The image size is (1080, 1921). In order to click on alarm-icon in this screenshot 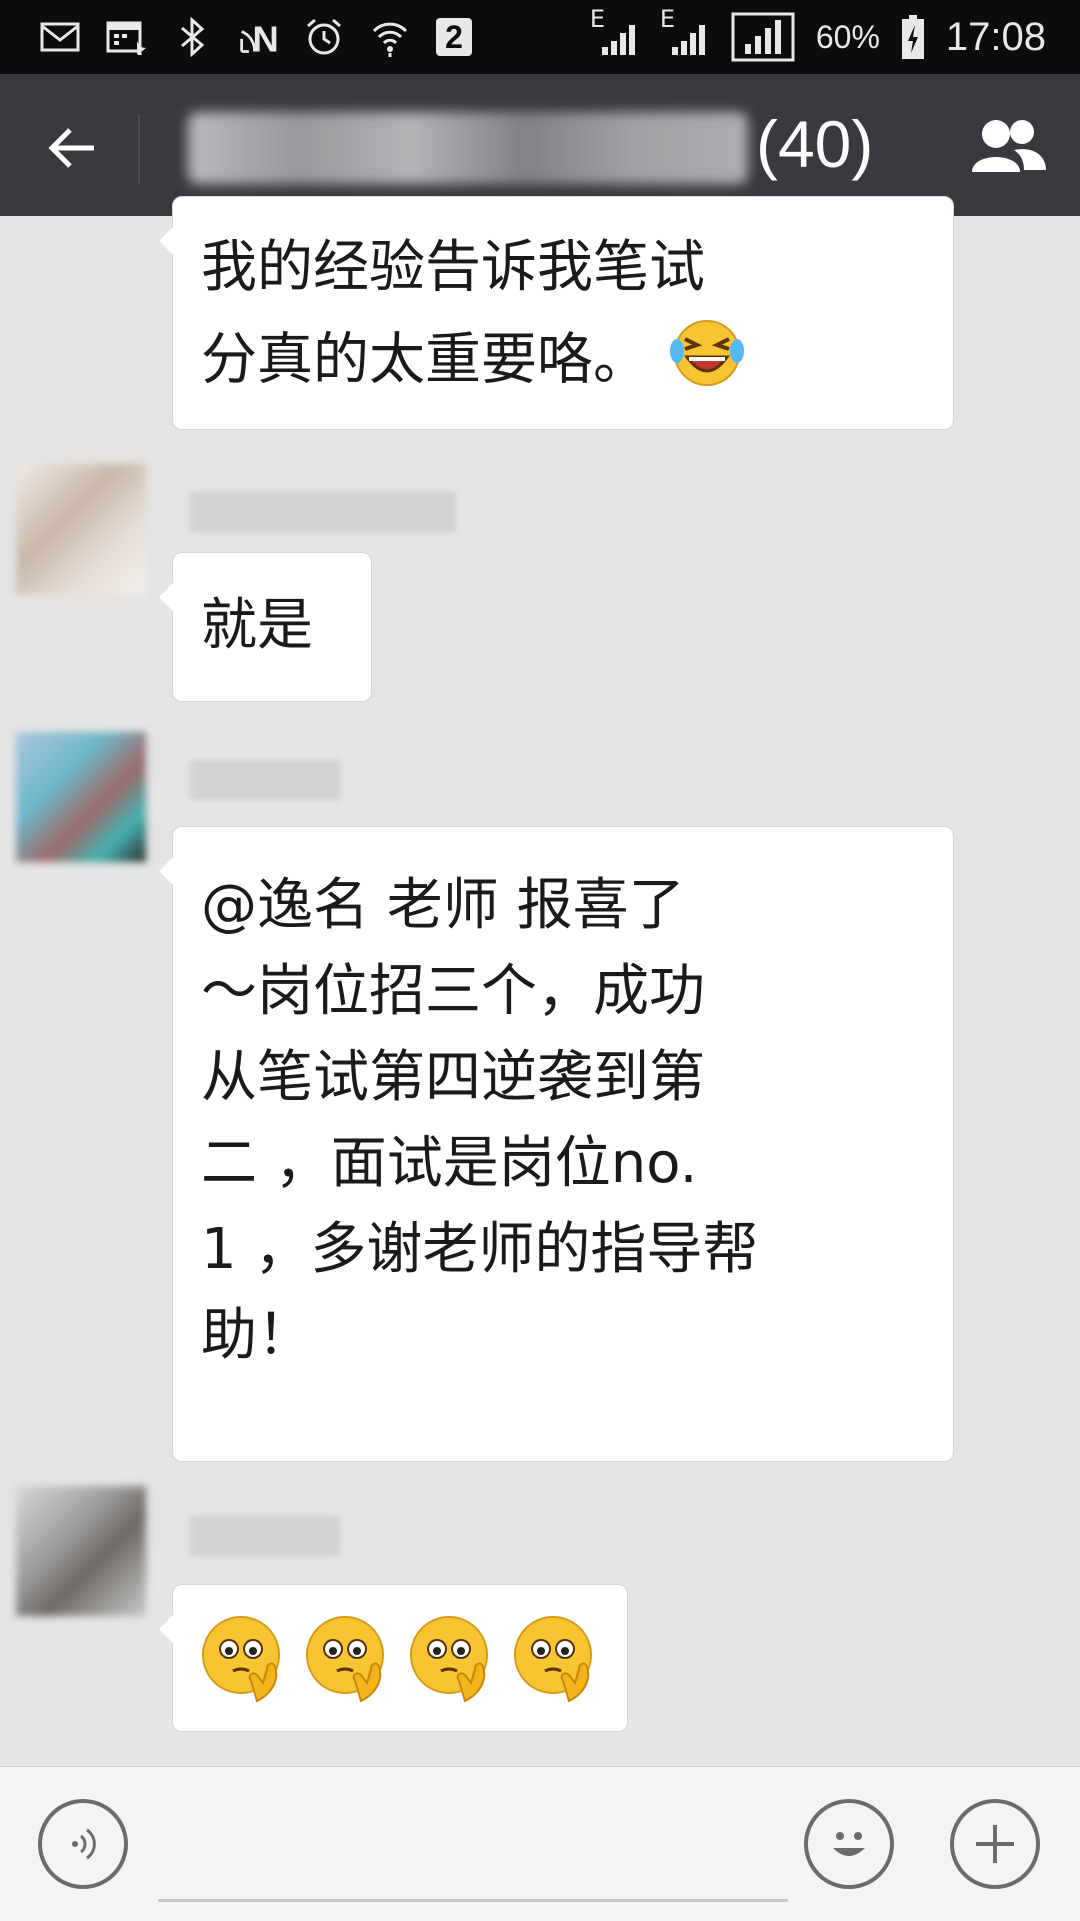, I will do `click(324, 37)`.